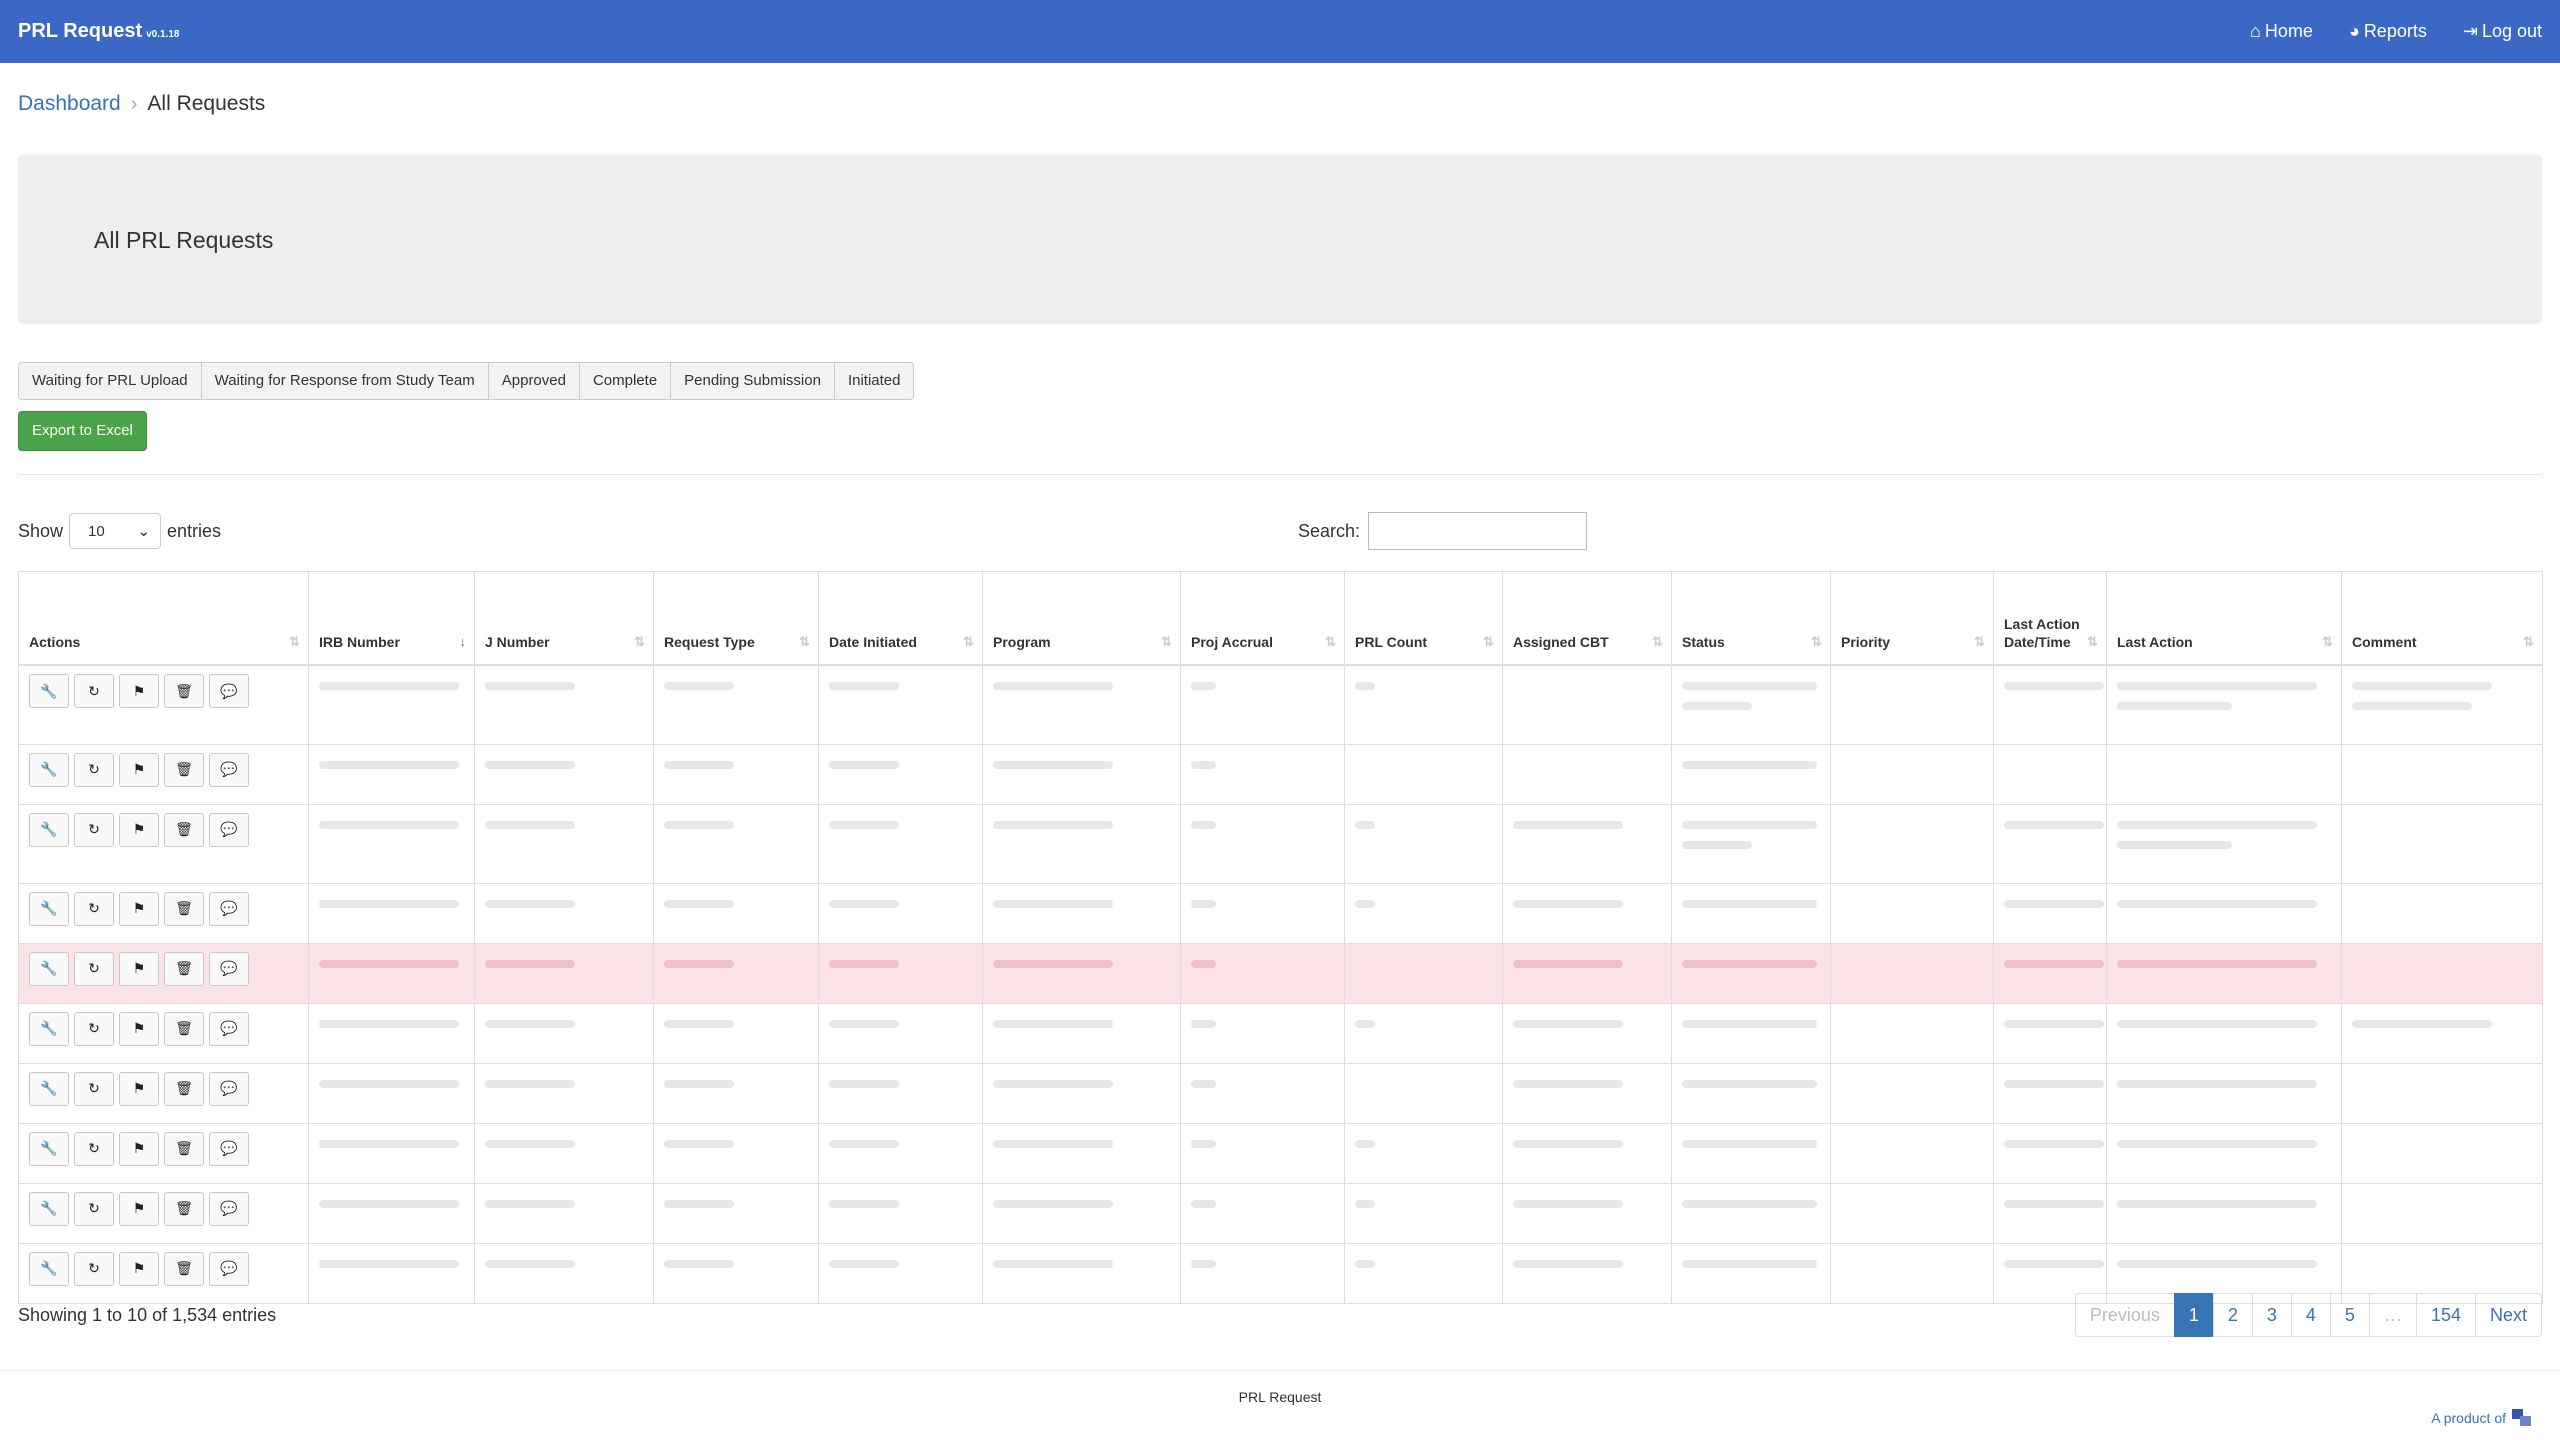  Describe the element at coordinates (900, 1273) in the screenshot. I see `table-cell-redacted` at that location.